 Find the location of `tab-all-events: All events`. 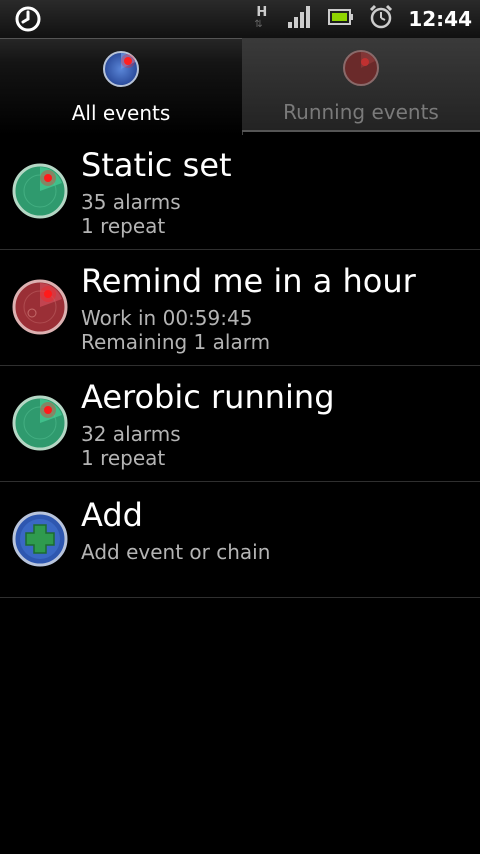

tab-all-events: All events is located at coordinates (121, 86).